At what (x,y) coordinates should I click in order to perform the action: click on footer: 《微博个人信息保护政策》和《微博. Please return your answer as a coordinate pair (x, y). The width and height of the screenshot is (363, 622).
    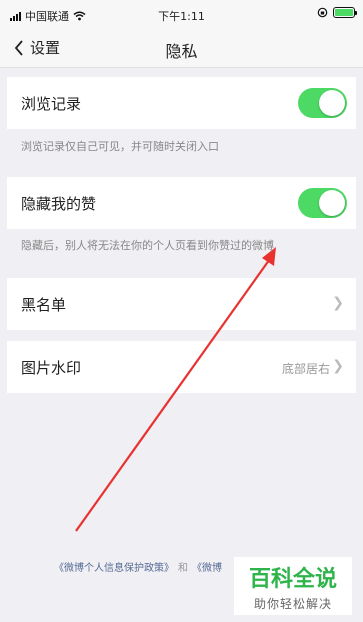
    Looking at the image, I should click on (138, 566).